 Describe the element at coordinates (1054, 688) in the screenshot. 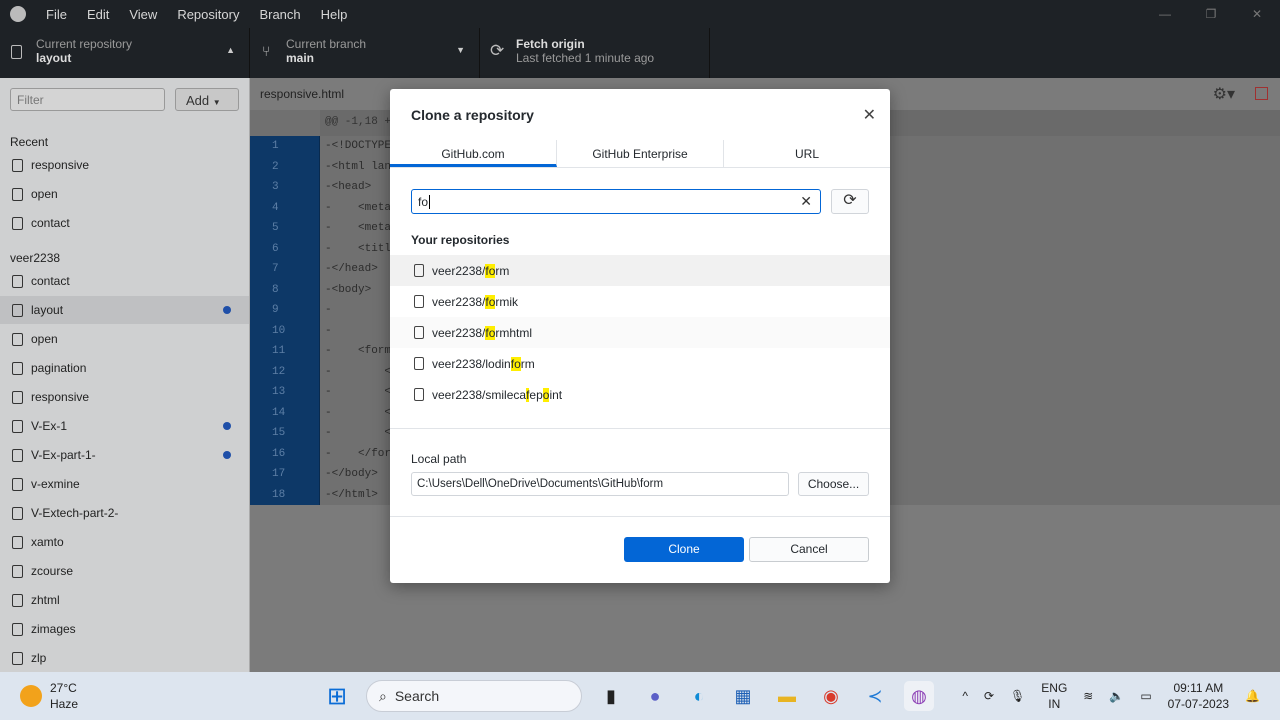

I see `lang: ENG` at that location.